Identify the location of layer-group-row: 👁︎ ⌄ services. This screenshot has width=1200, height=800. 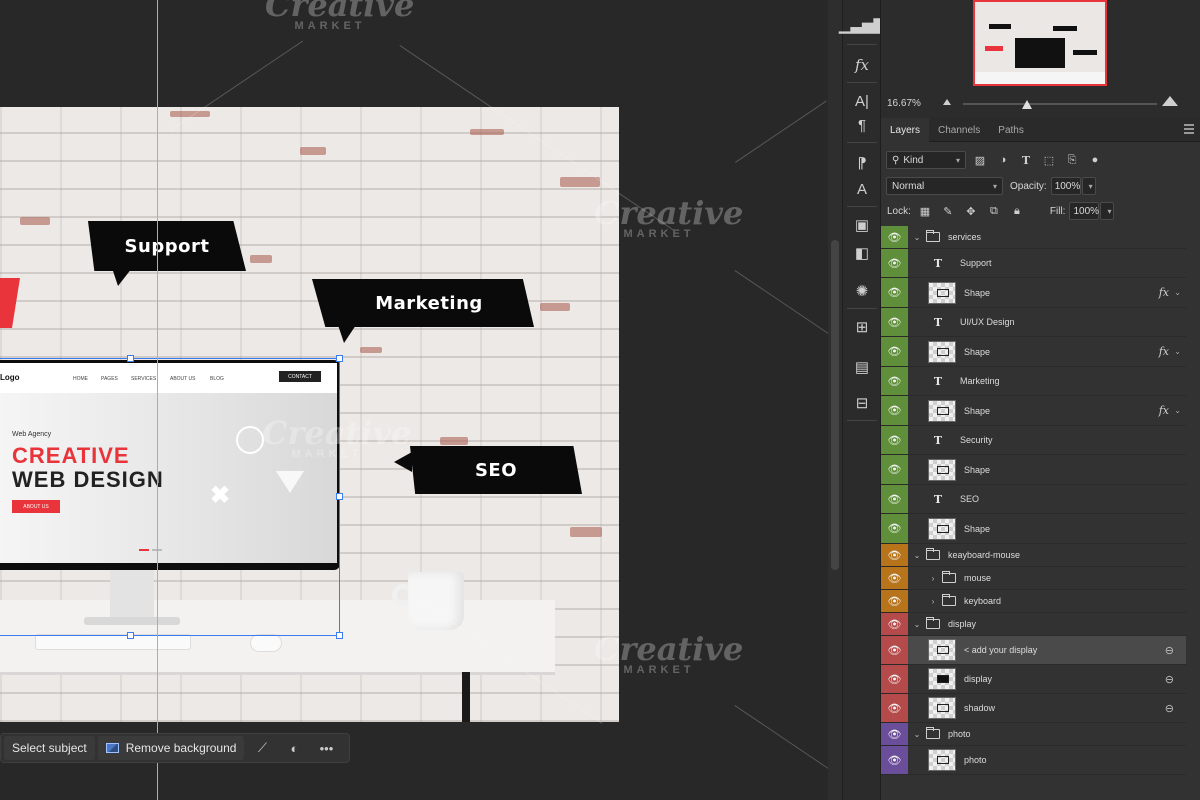
(1033, 237).